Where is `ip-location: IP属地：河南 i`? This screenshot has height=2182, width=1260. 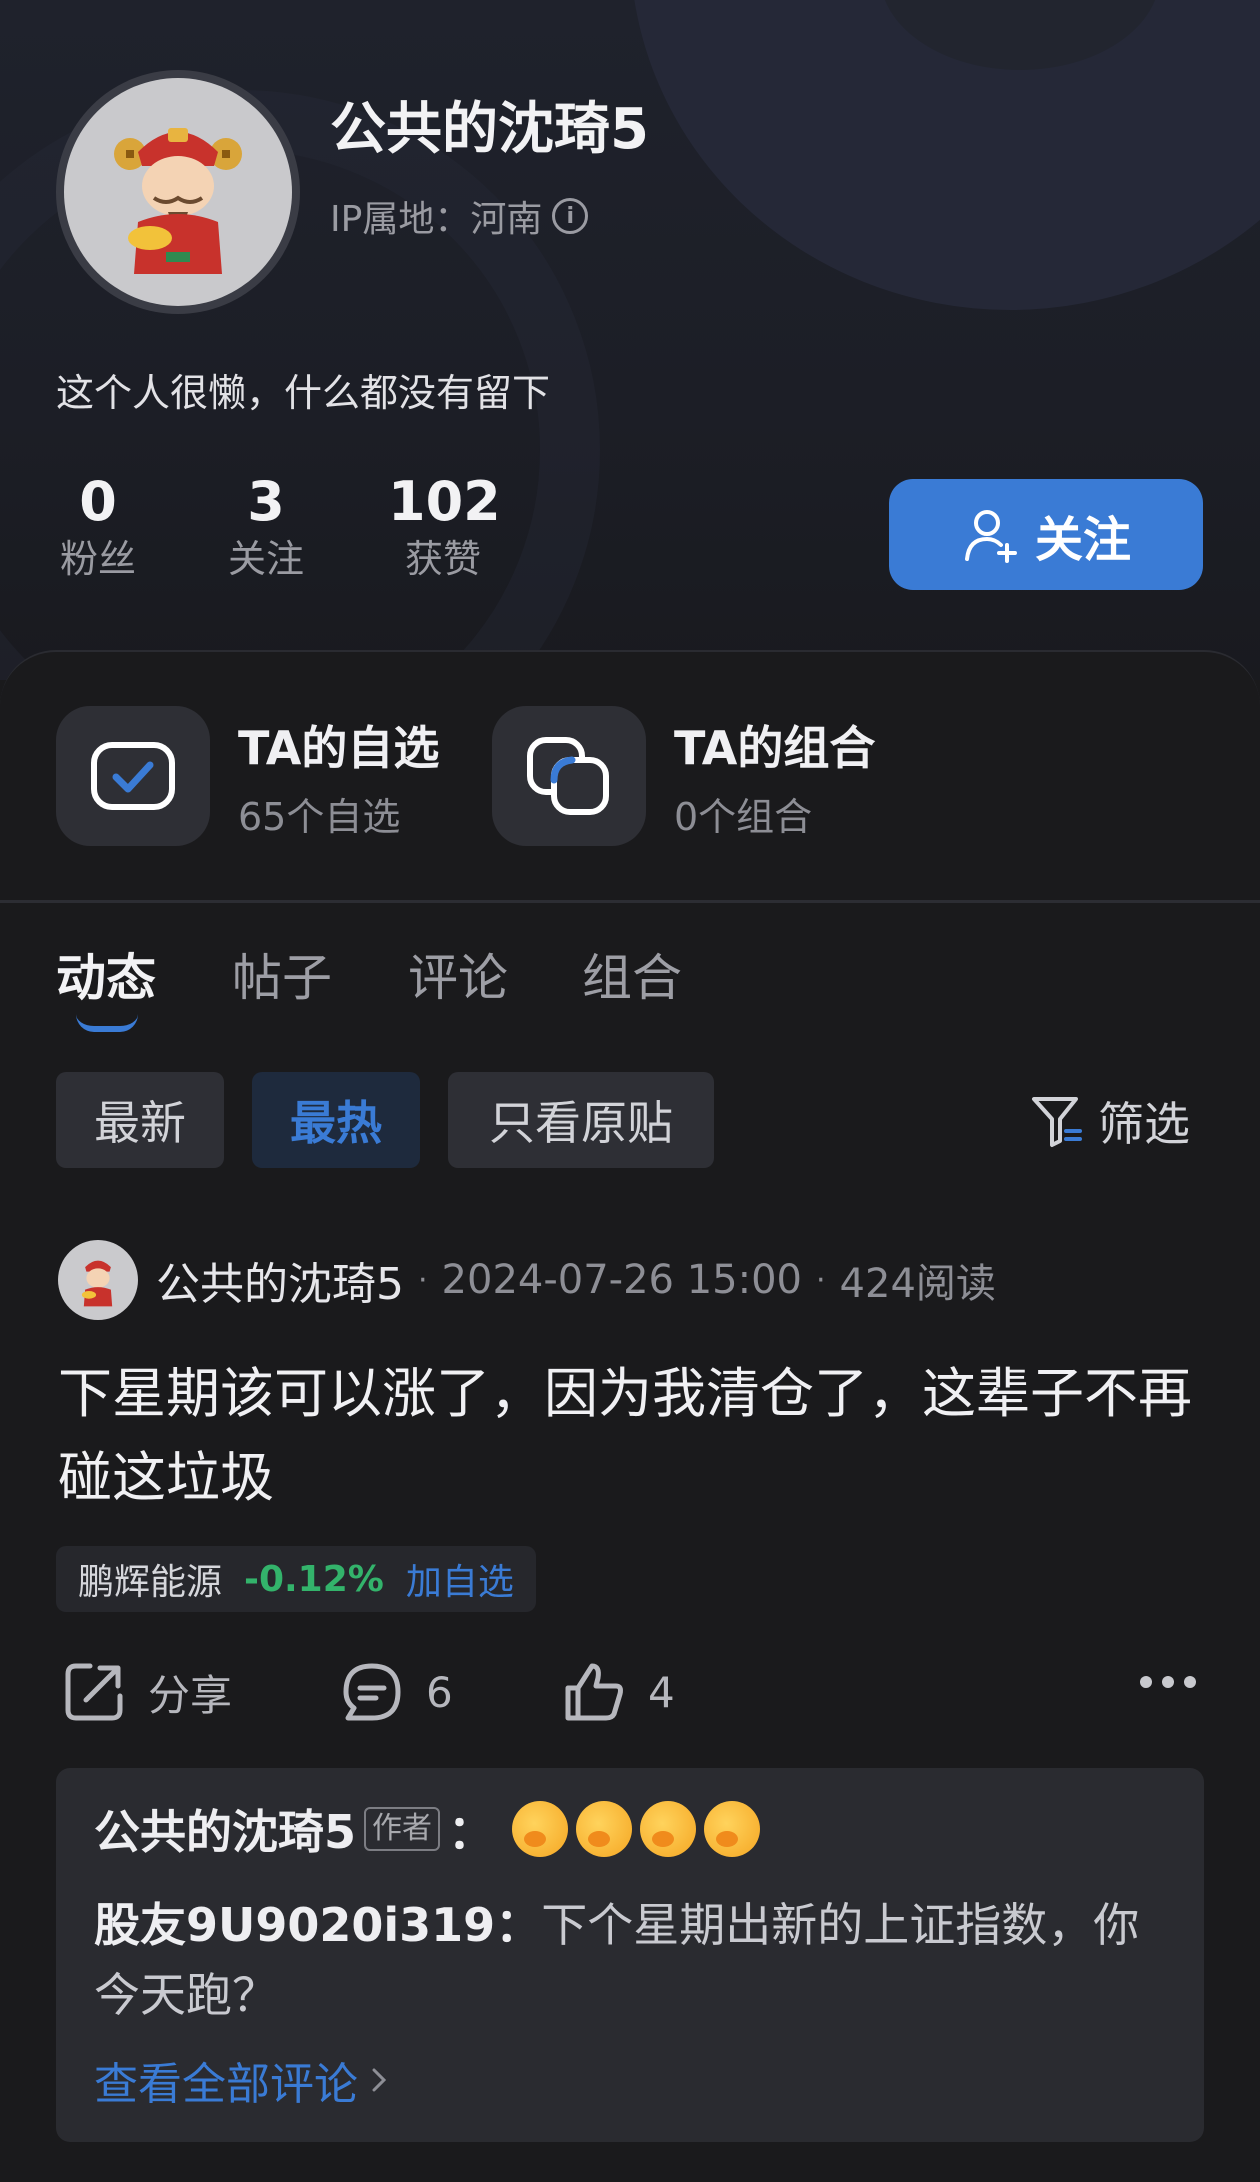
ip-location: IP属地：河南 i is located at coordinates (459, 216).